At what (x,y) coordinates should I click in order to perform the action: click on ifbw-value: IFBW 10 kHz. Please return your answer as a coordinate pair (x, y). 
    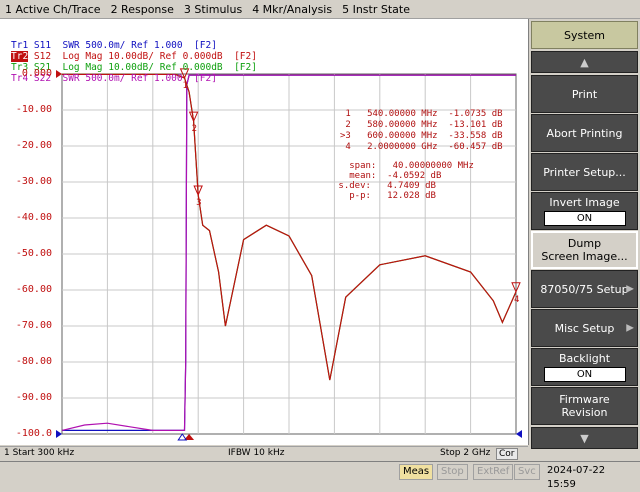
    Looking at the image, I should click on (256, 453).